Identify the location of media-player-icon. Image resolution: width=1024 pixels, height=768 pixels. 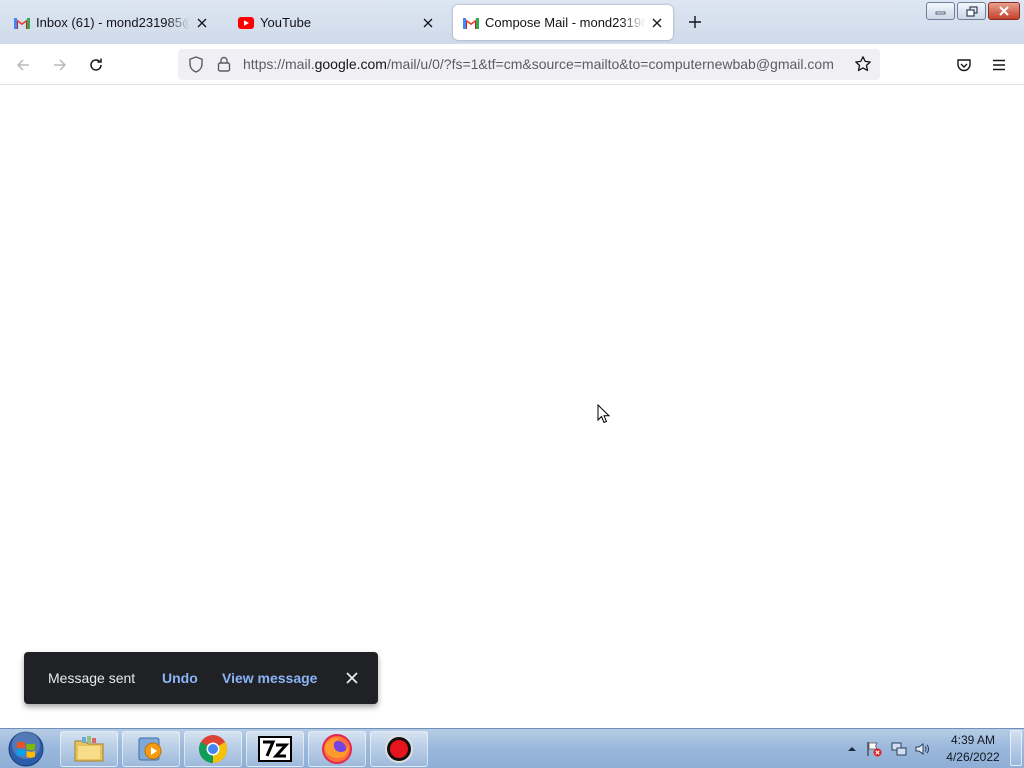
(150, 749).